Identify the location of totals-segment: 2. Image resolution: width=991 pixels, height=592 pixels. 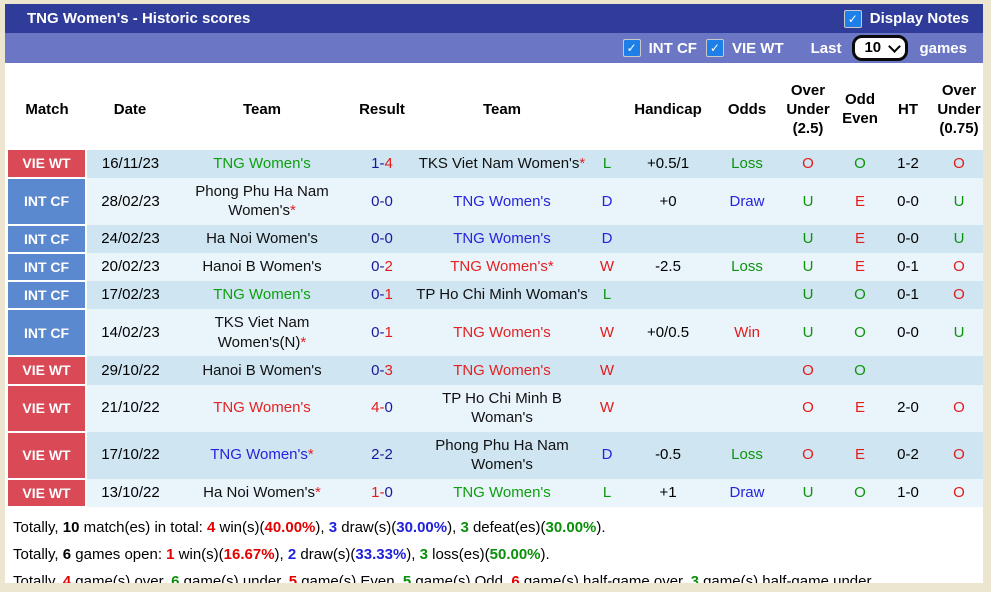
(292, 554).